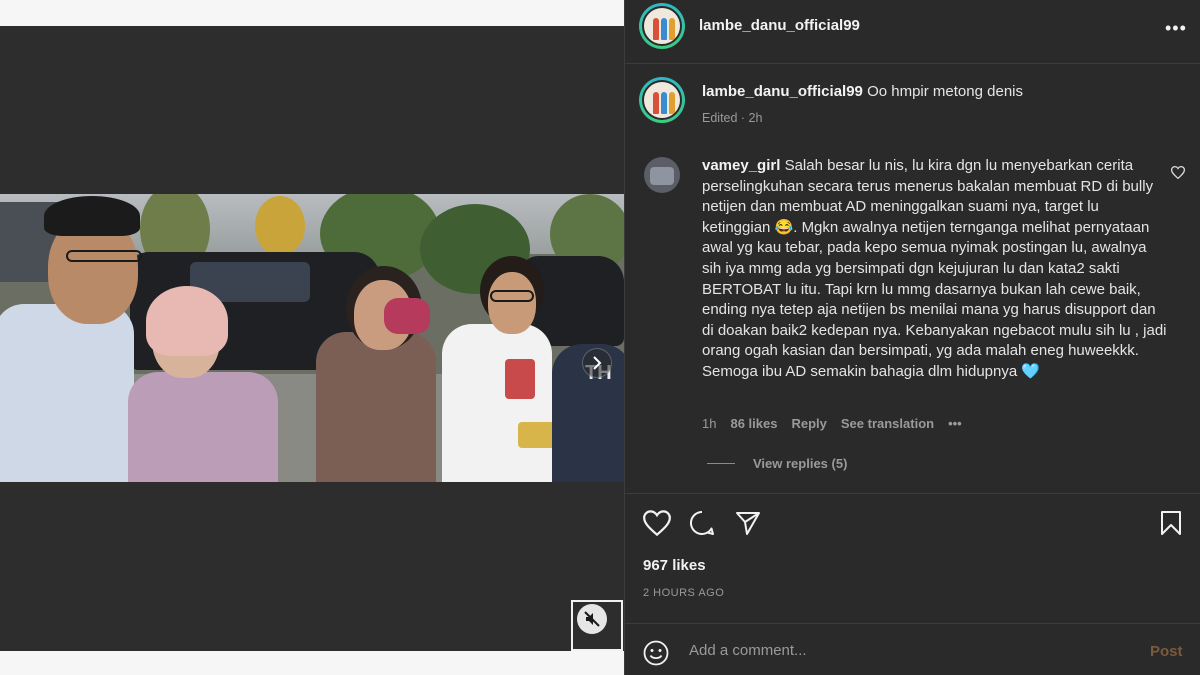  I want to click on speaker-muted-icon, so click(592, 619).